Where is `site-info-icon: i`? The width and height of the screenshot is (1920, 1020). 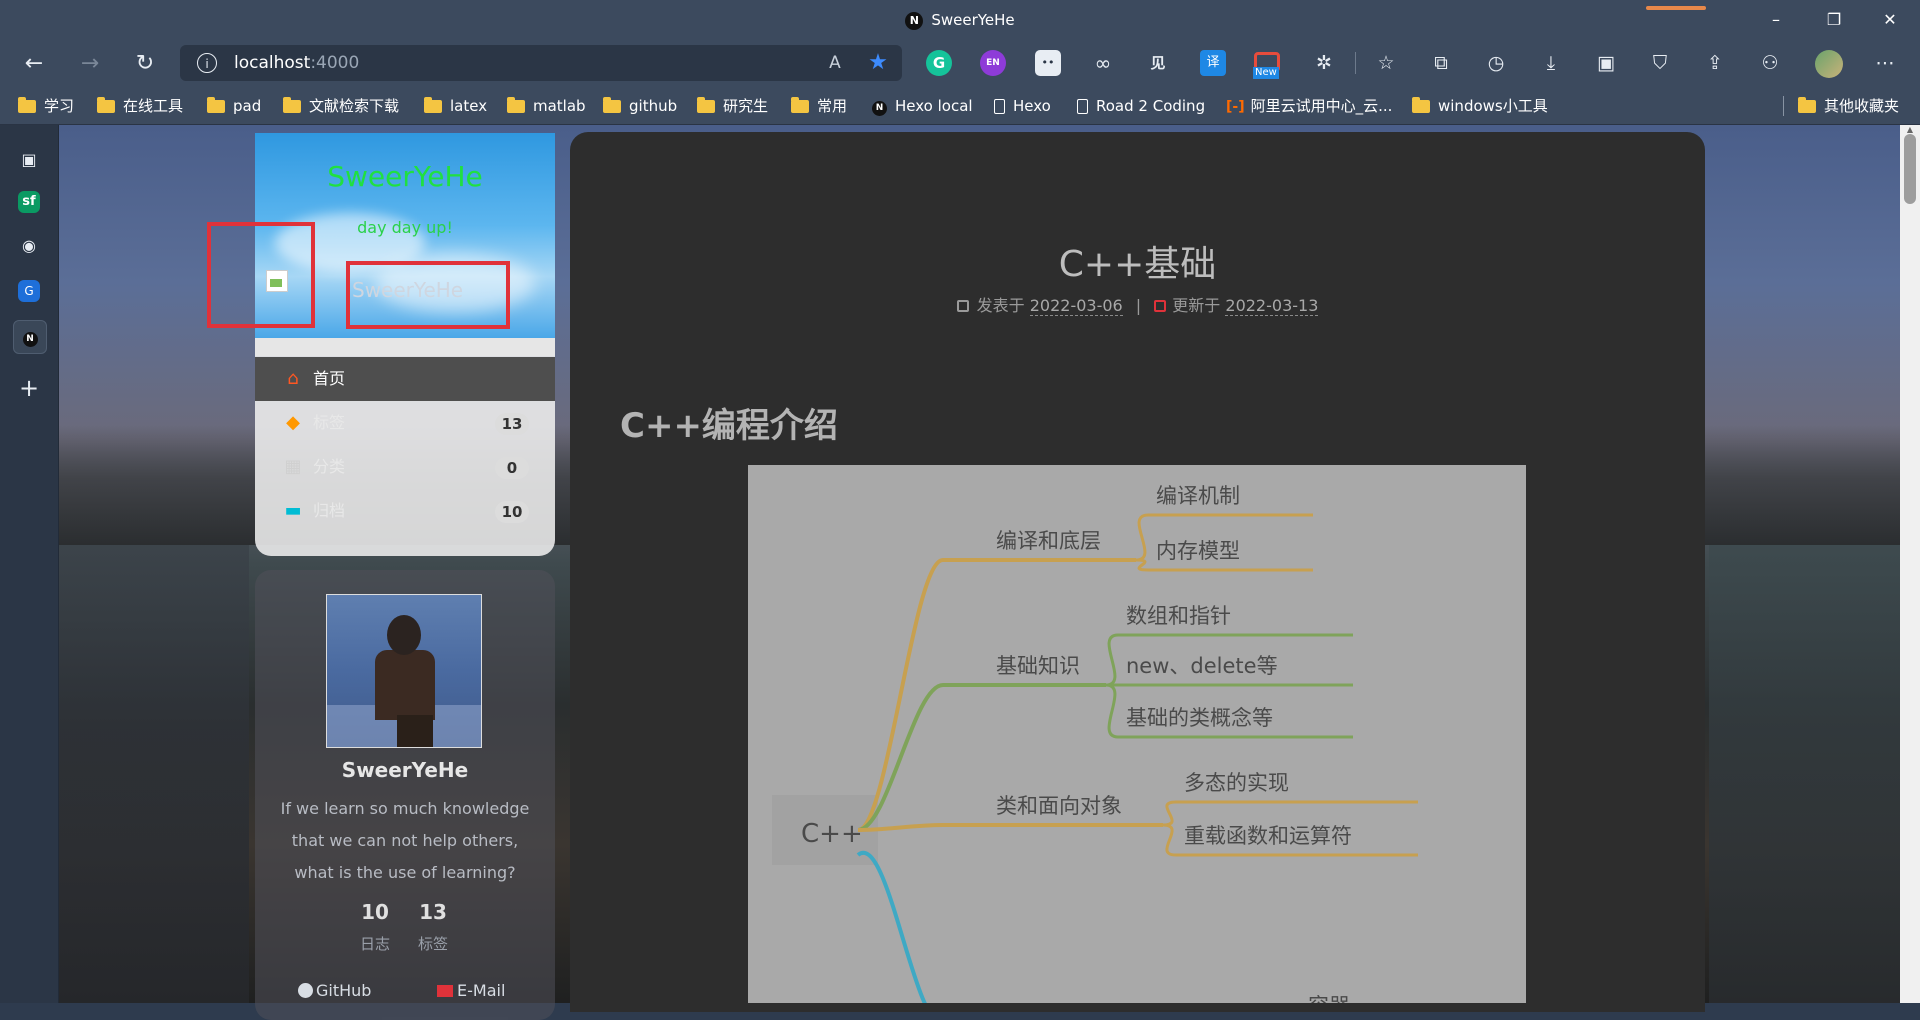
site-info-icon: i is located at coordinates (207, 63).